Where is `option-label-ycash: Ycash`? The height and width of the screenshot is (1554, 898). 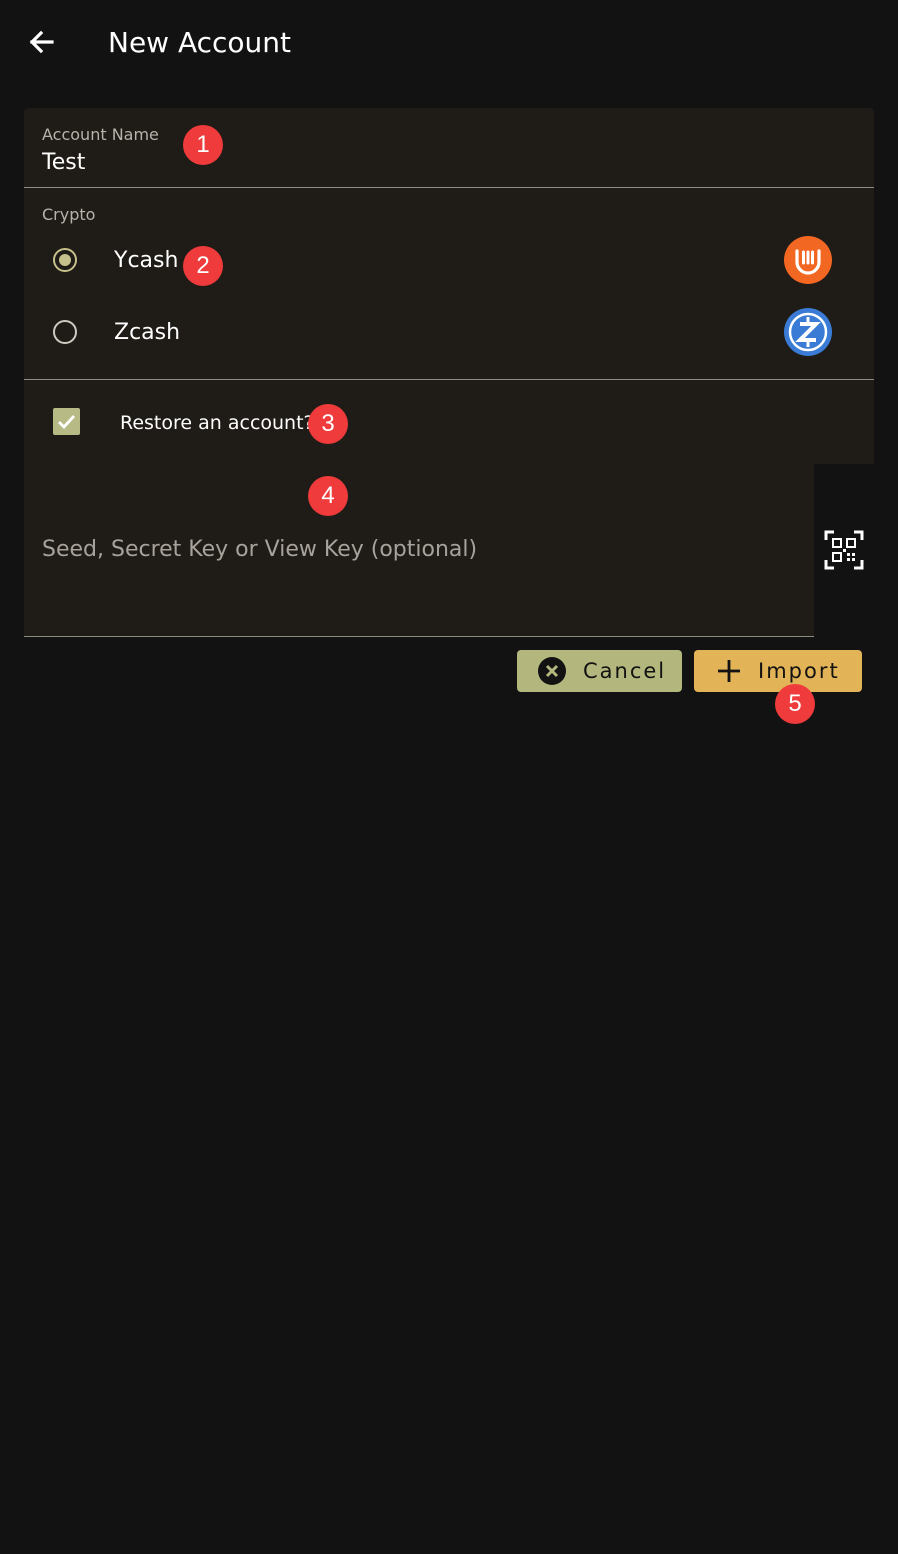 option-label-ycash: Ycash is located at coordinates (146, 260).